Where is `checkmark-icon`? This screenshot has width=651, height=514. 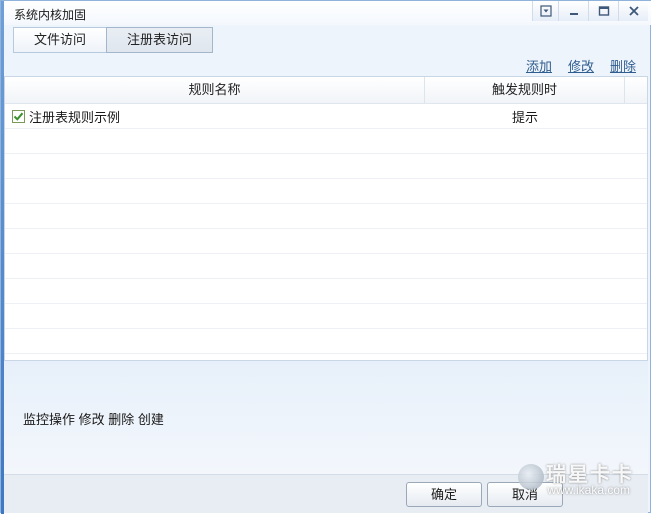 checkmark-icon is located at coordinates (18, 116).